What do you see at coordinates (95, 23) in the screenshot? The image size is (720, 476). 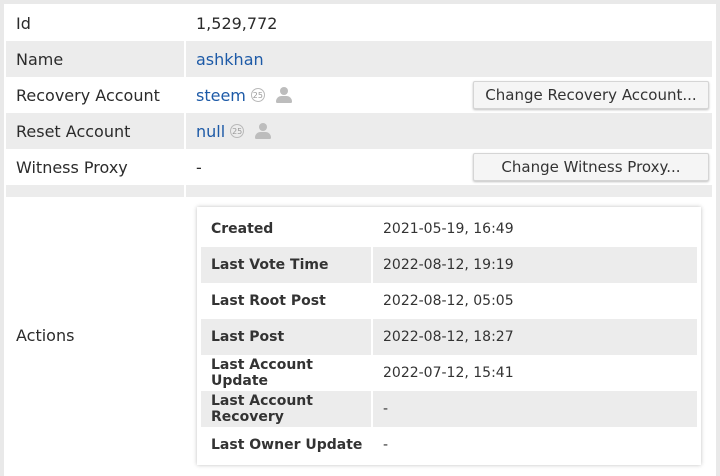 I see `id-label: Id` at bounding box center [95, 23].